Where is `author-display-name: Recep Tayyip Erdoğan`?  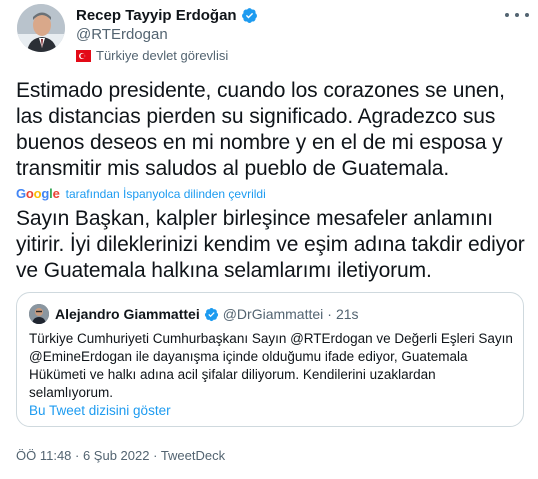 author-display-name: Recep Tayyip Erdoğan is located at coordinates (156, 15).